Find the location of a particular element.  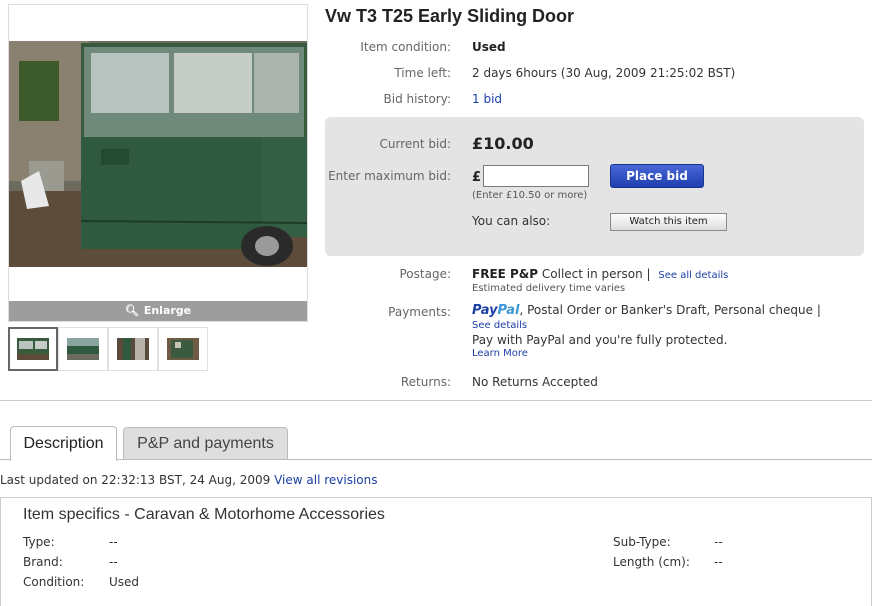

listing-title: Vw T3 T25 Early Sliding Door is located at coordinates (450, 16).